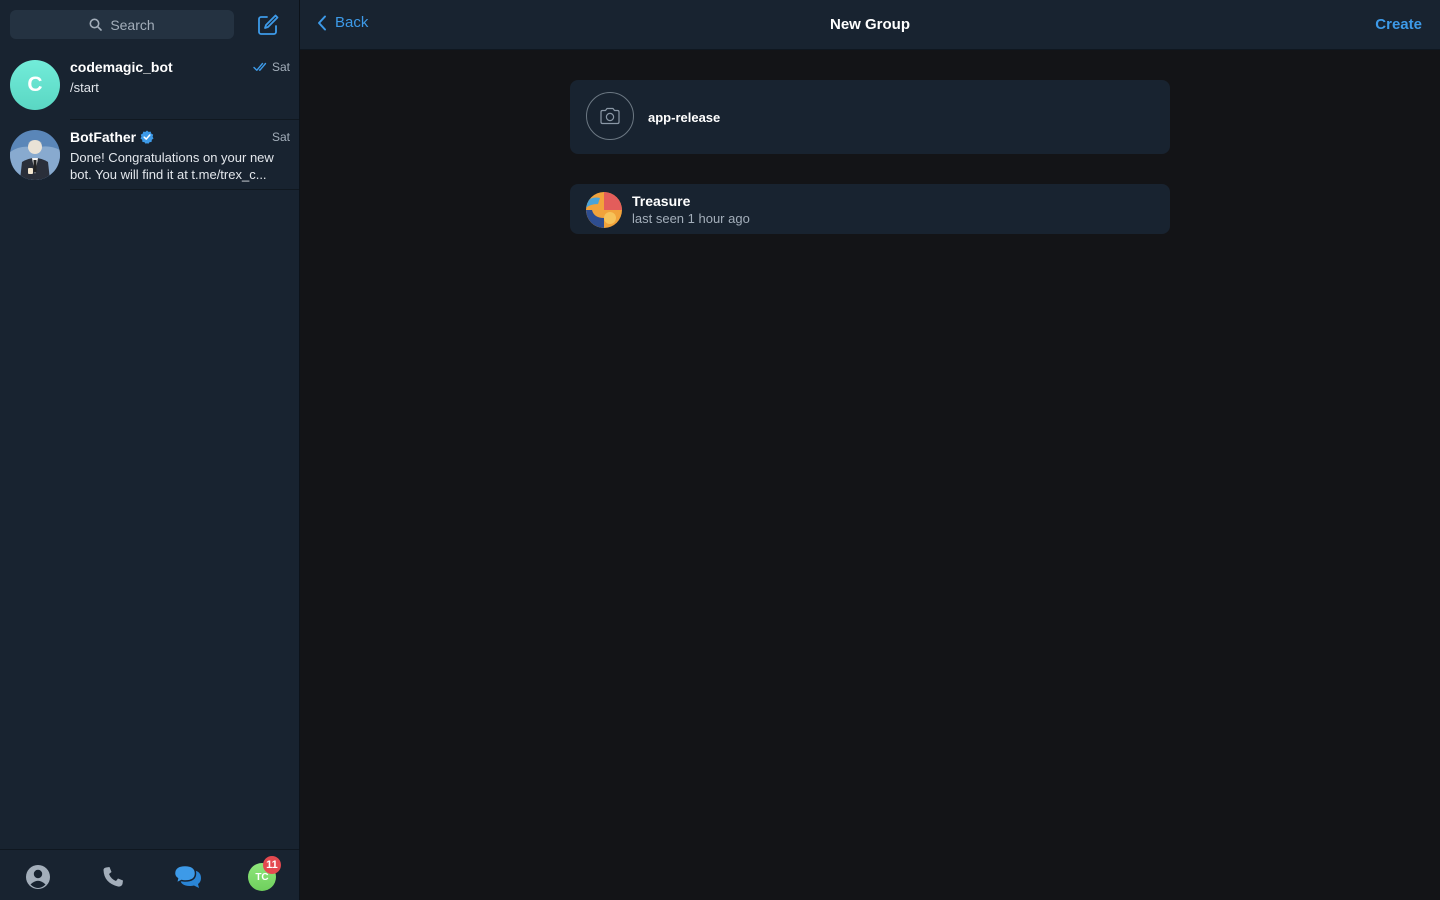 The height and width of the screenshot is (900, 1440). I want to click on set-photo-button, so click(610, 116).